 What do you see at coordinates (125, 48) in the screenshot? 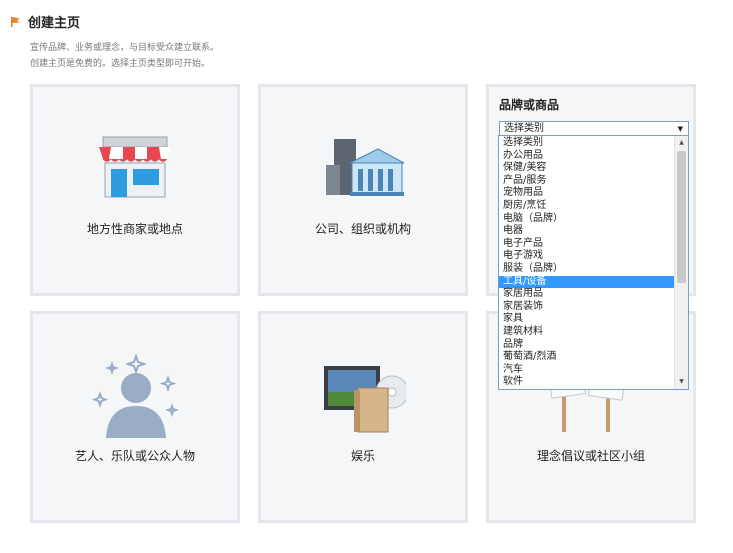
I see `subtitle-line-1: 宣传品牌、业务或理念，与目标受众建立联系。` at bounding box center [125, 48].